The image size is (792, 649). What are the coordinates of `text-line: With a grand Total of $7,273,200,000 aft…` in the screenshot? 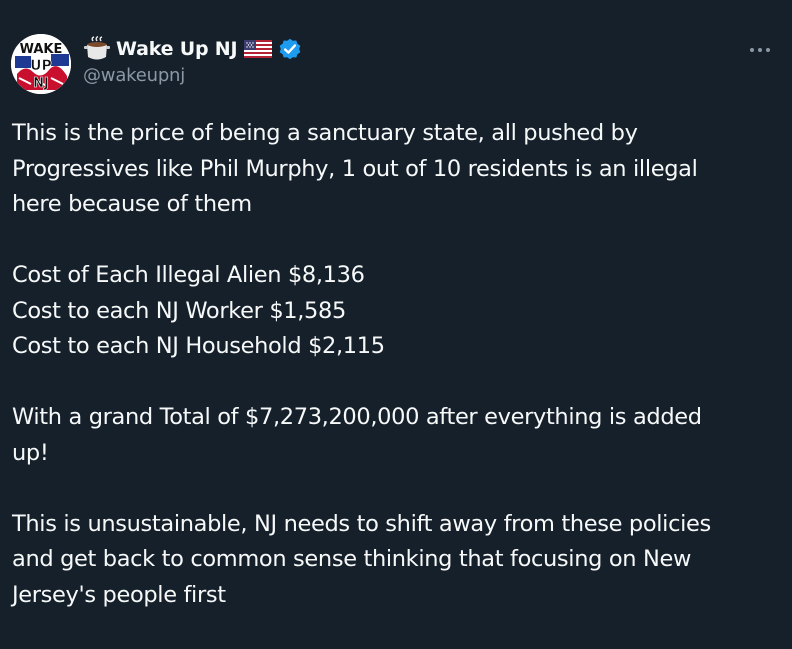 It's located at (357, 417).